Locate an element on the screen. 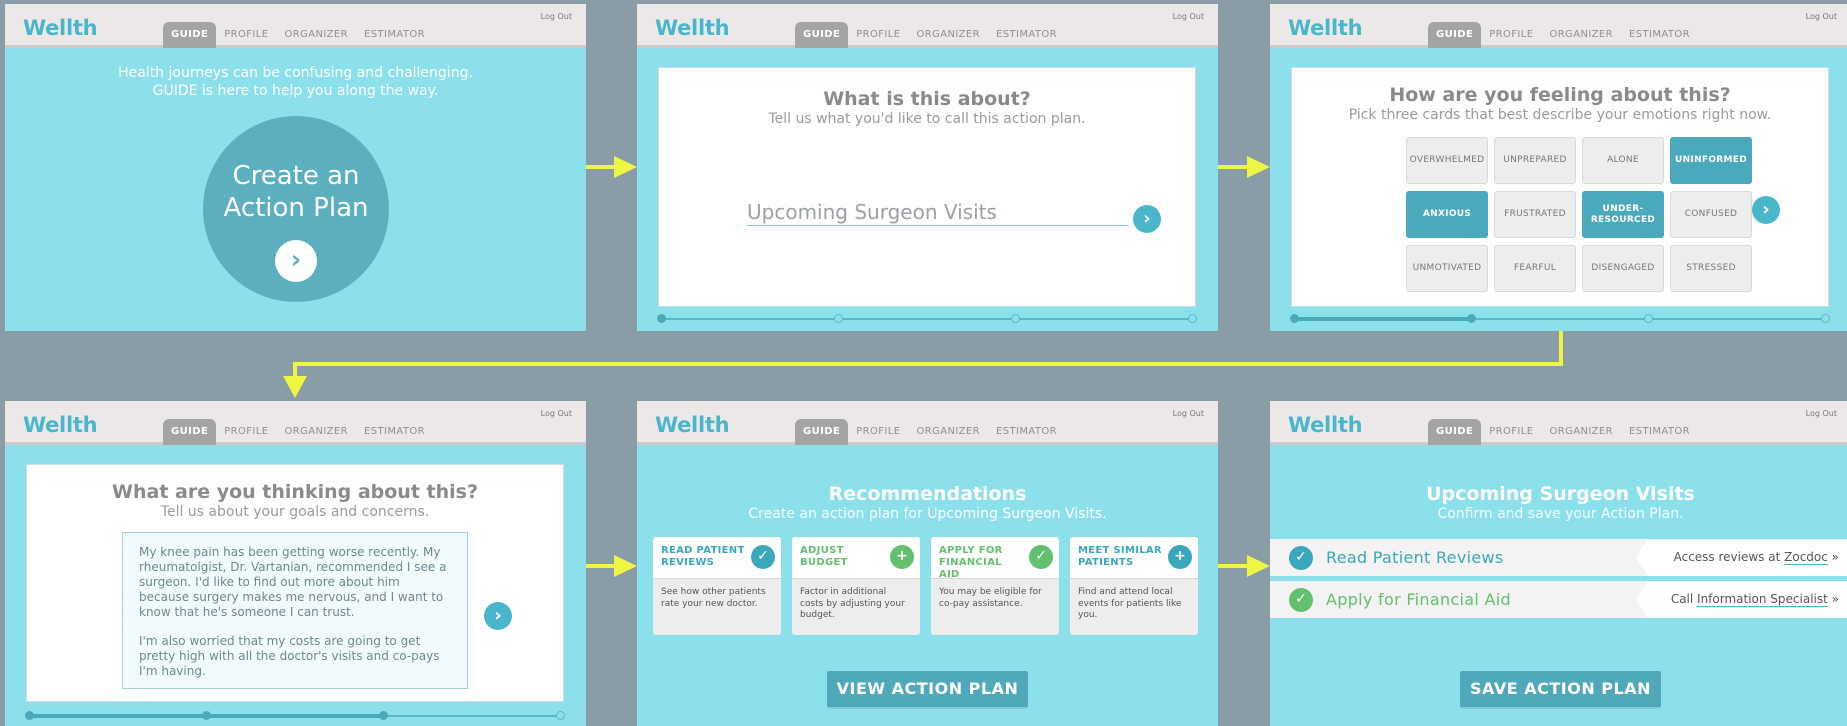  create-action-plan-button: Create an Action Plan › is located at coordinates (296, 209).